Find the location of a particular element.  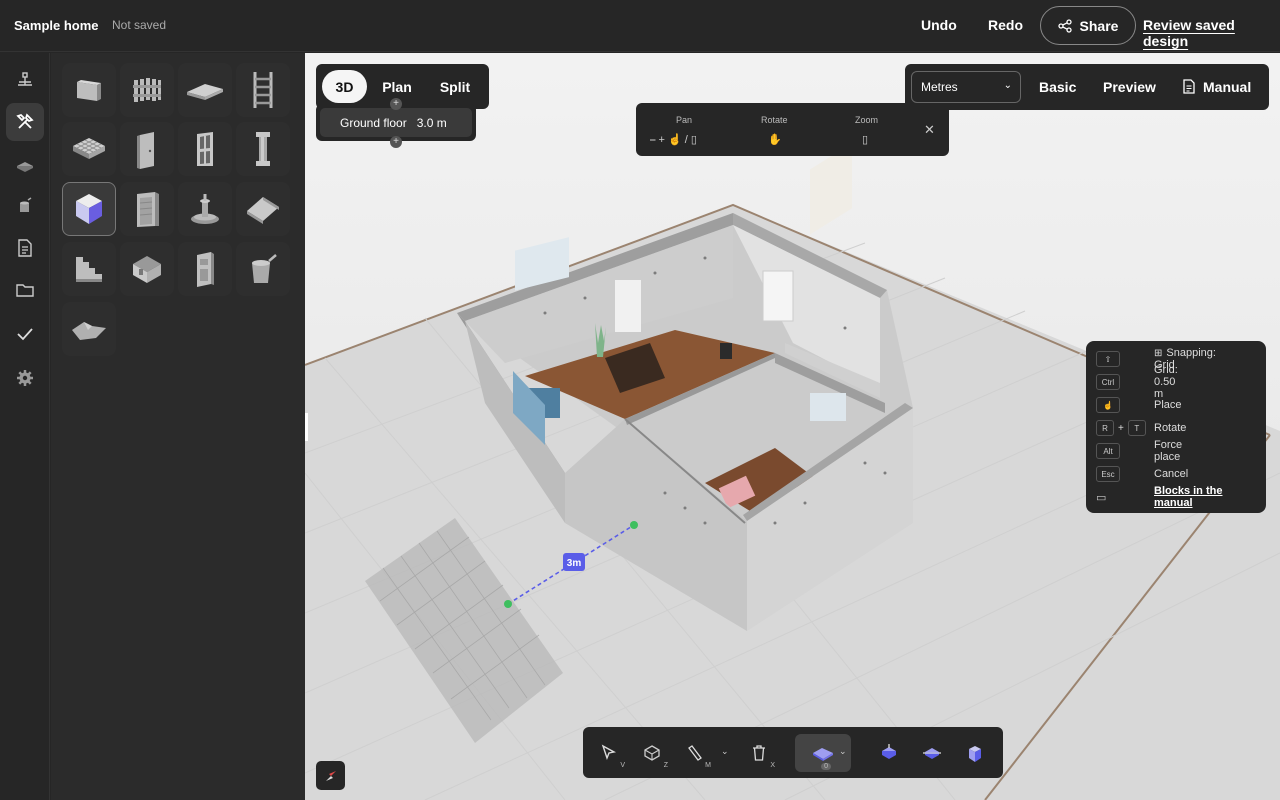

build-tools-icon is located at coordinates (25, 122).